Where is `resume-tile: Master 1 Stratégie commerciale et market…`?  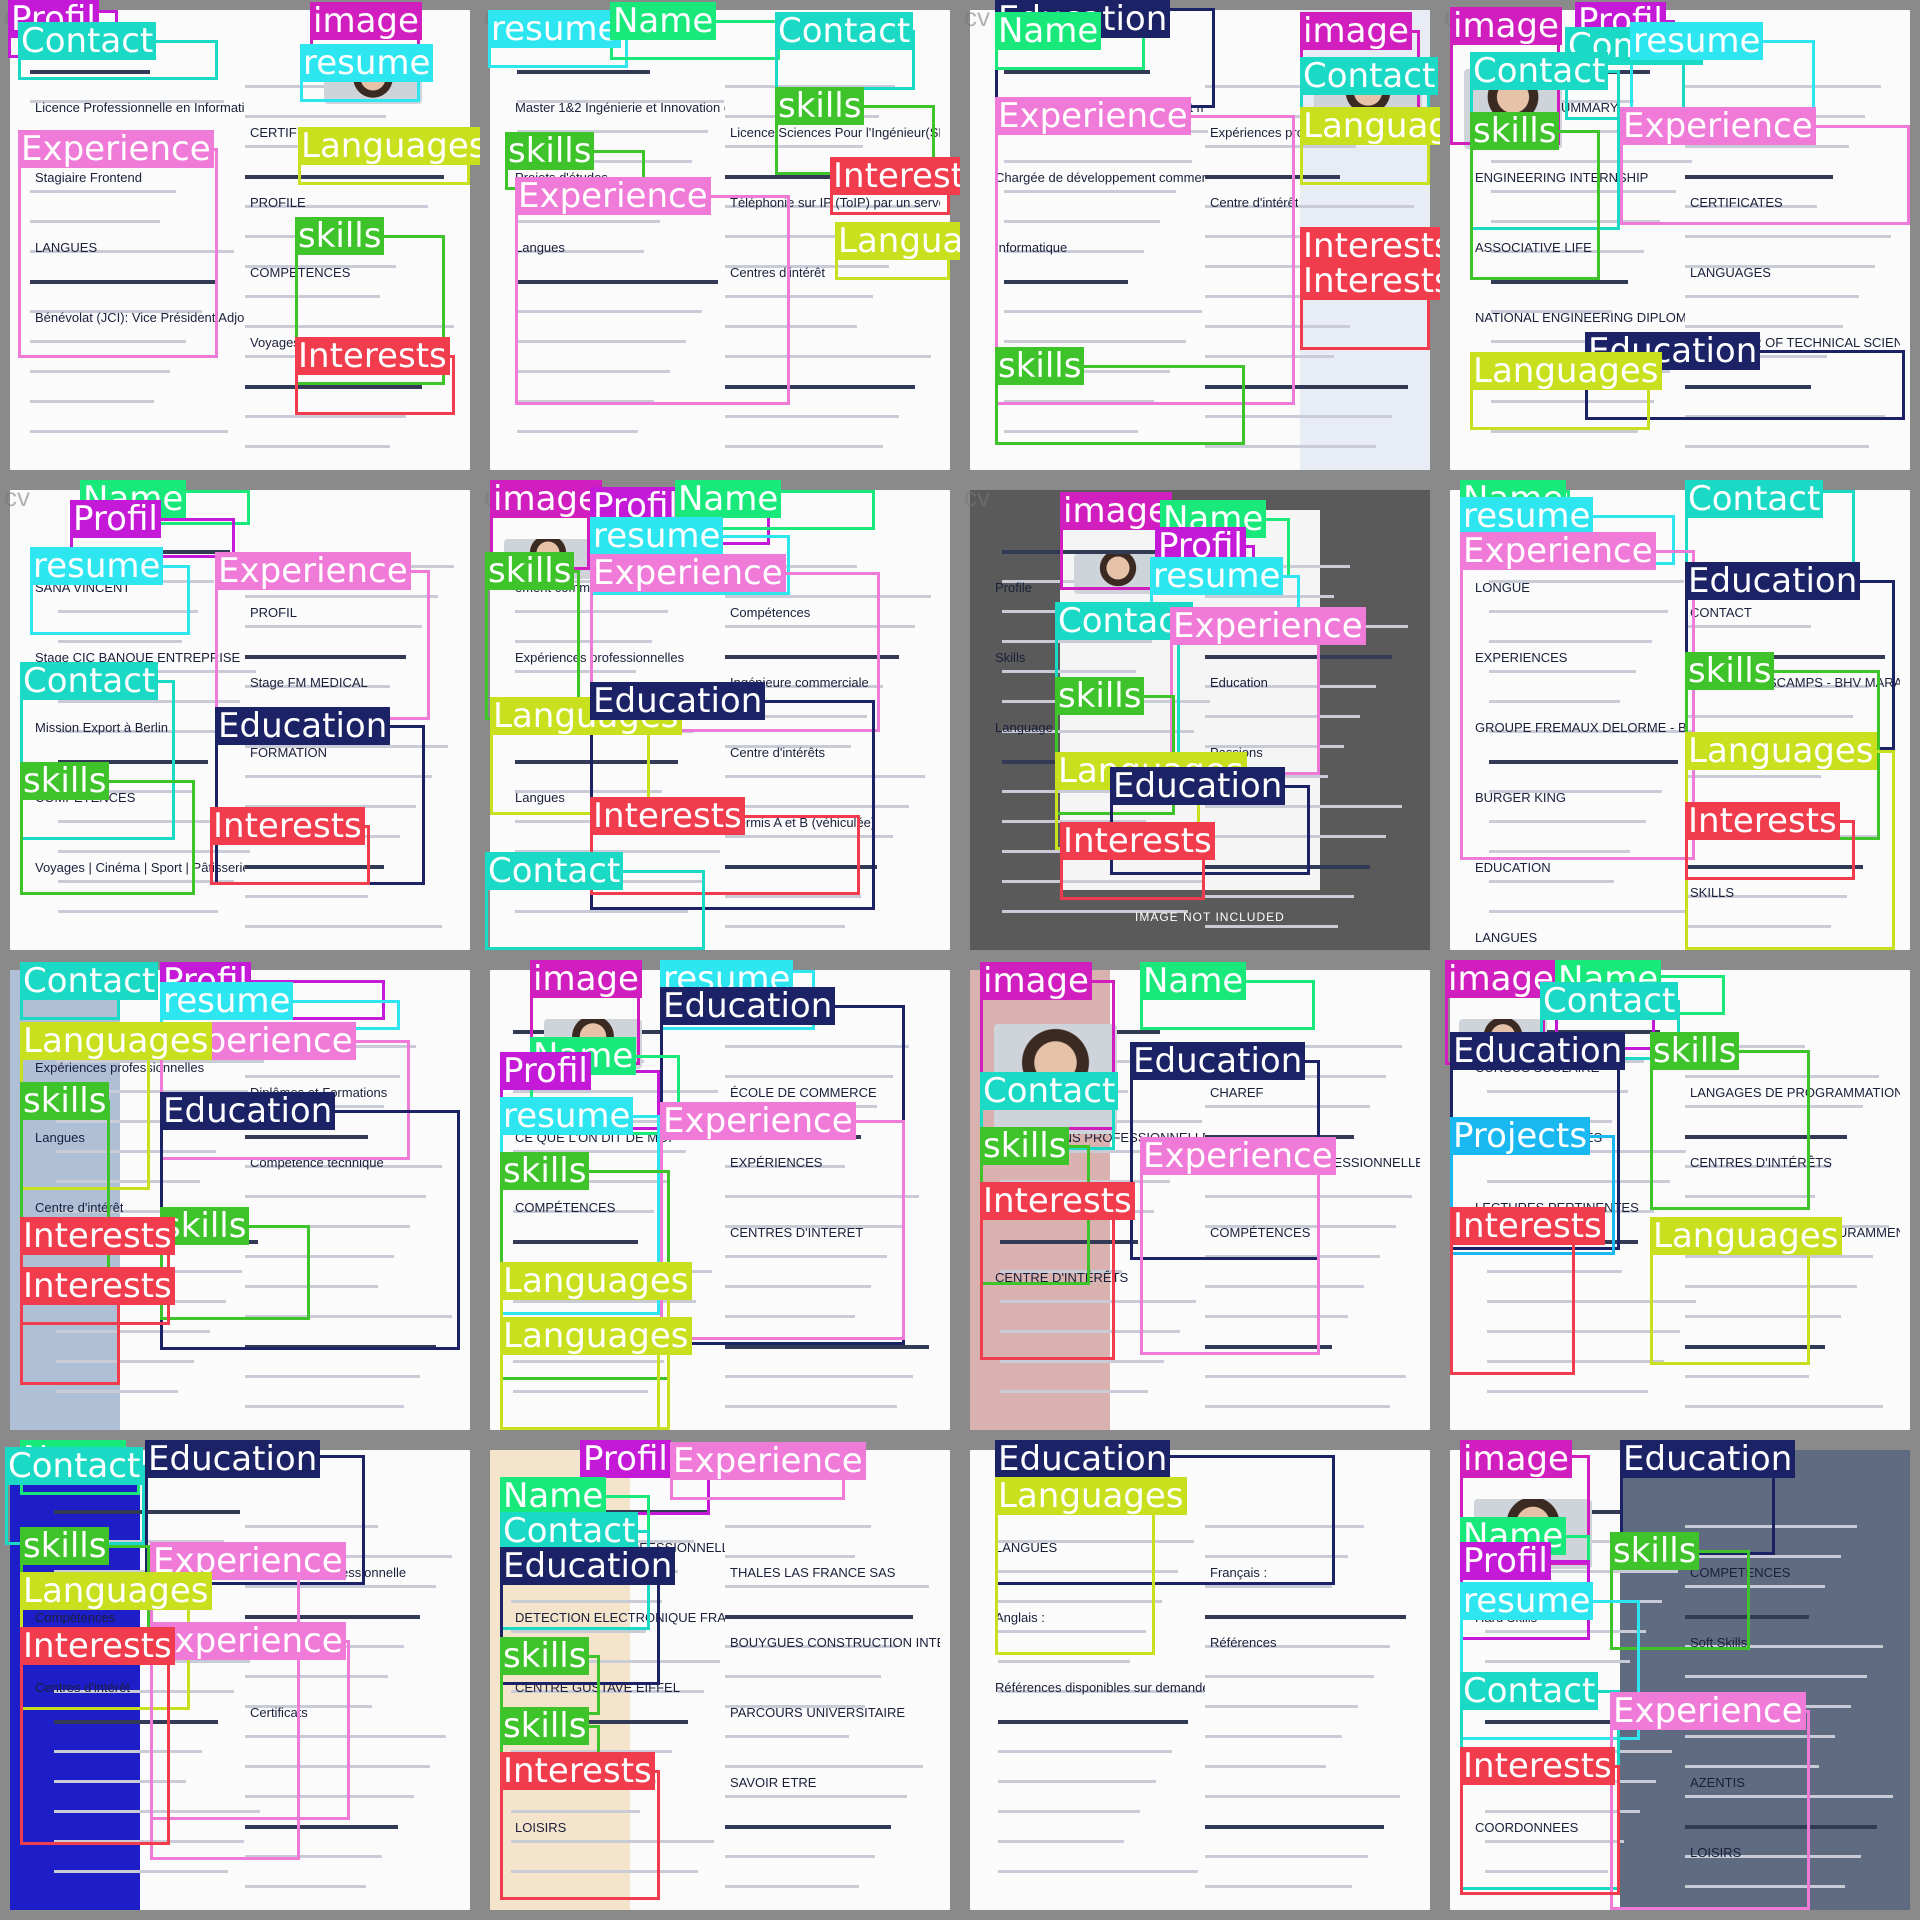 resume-tile: Master 1 Stratégie commerciale et market… is located at coordinates (1200, 240).